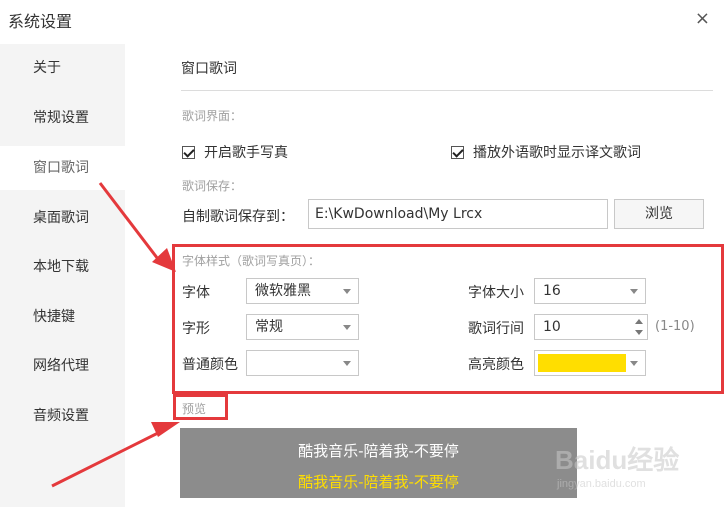 The image size is (724, 507). What do you see at coordinates (552, 291) in the screenshot?
I see `font-size-select-value: 16` at bounding box center [552, 291].